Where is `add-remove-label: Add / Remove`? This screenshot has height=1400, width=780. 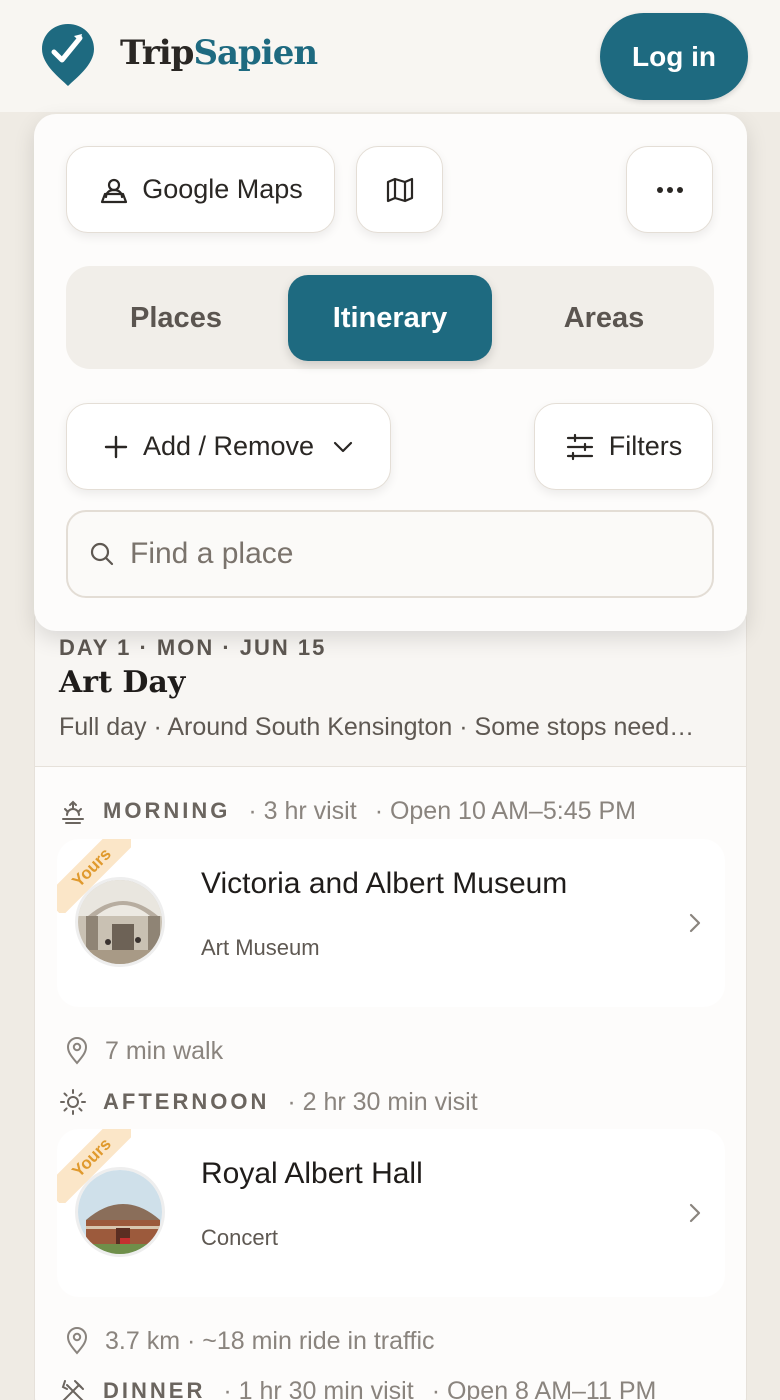
add-remove-label: Add / Remove is located at coordinates (228, 446).